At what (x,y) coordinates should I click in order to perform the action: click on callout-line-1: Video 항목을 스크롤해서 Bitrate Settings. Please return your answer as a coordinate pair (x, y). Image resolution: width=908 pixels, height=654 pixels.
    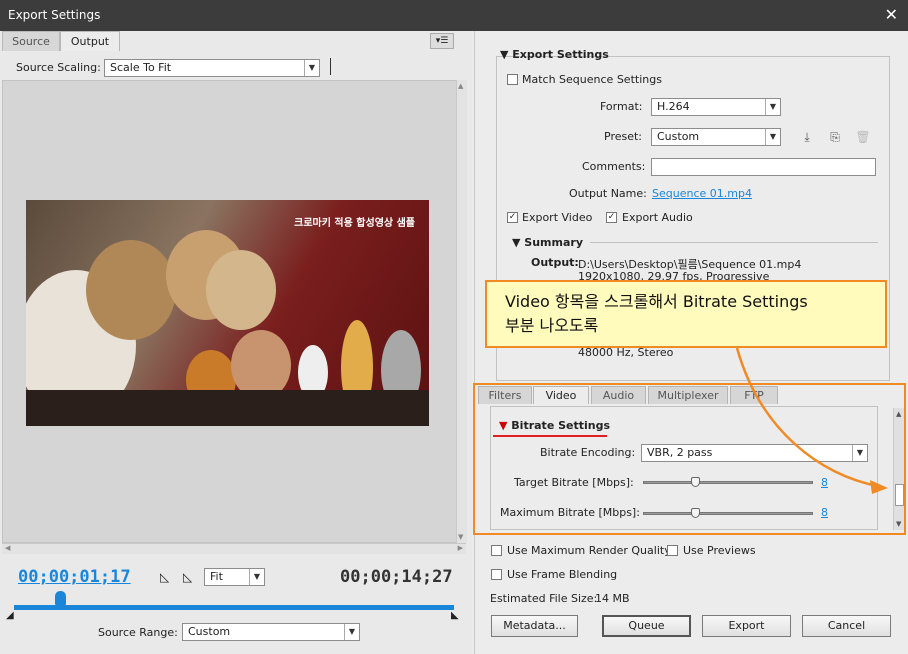
    Looking at the image, I should click on (656, 301).